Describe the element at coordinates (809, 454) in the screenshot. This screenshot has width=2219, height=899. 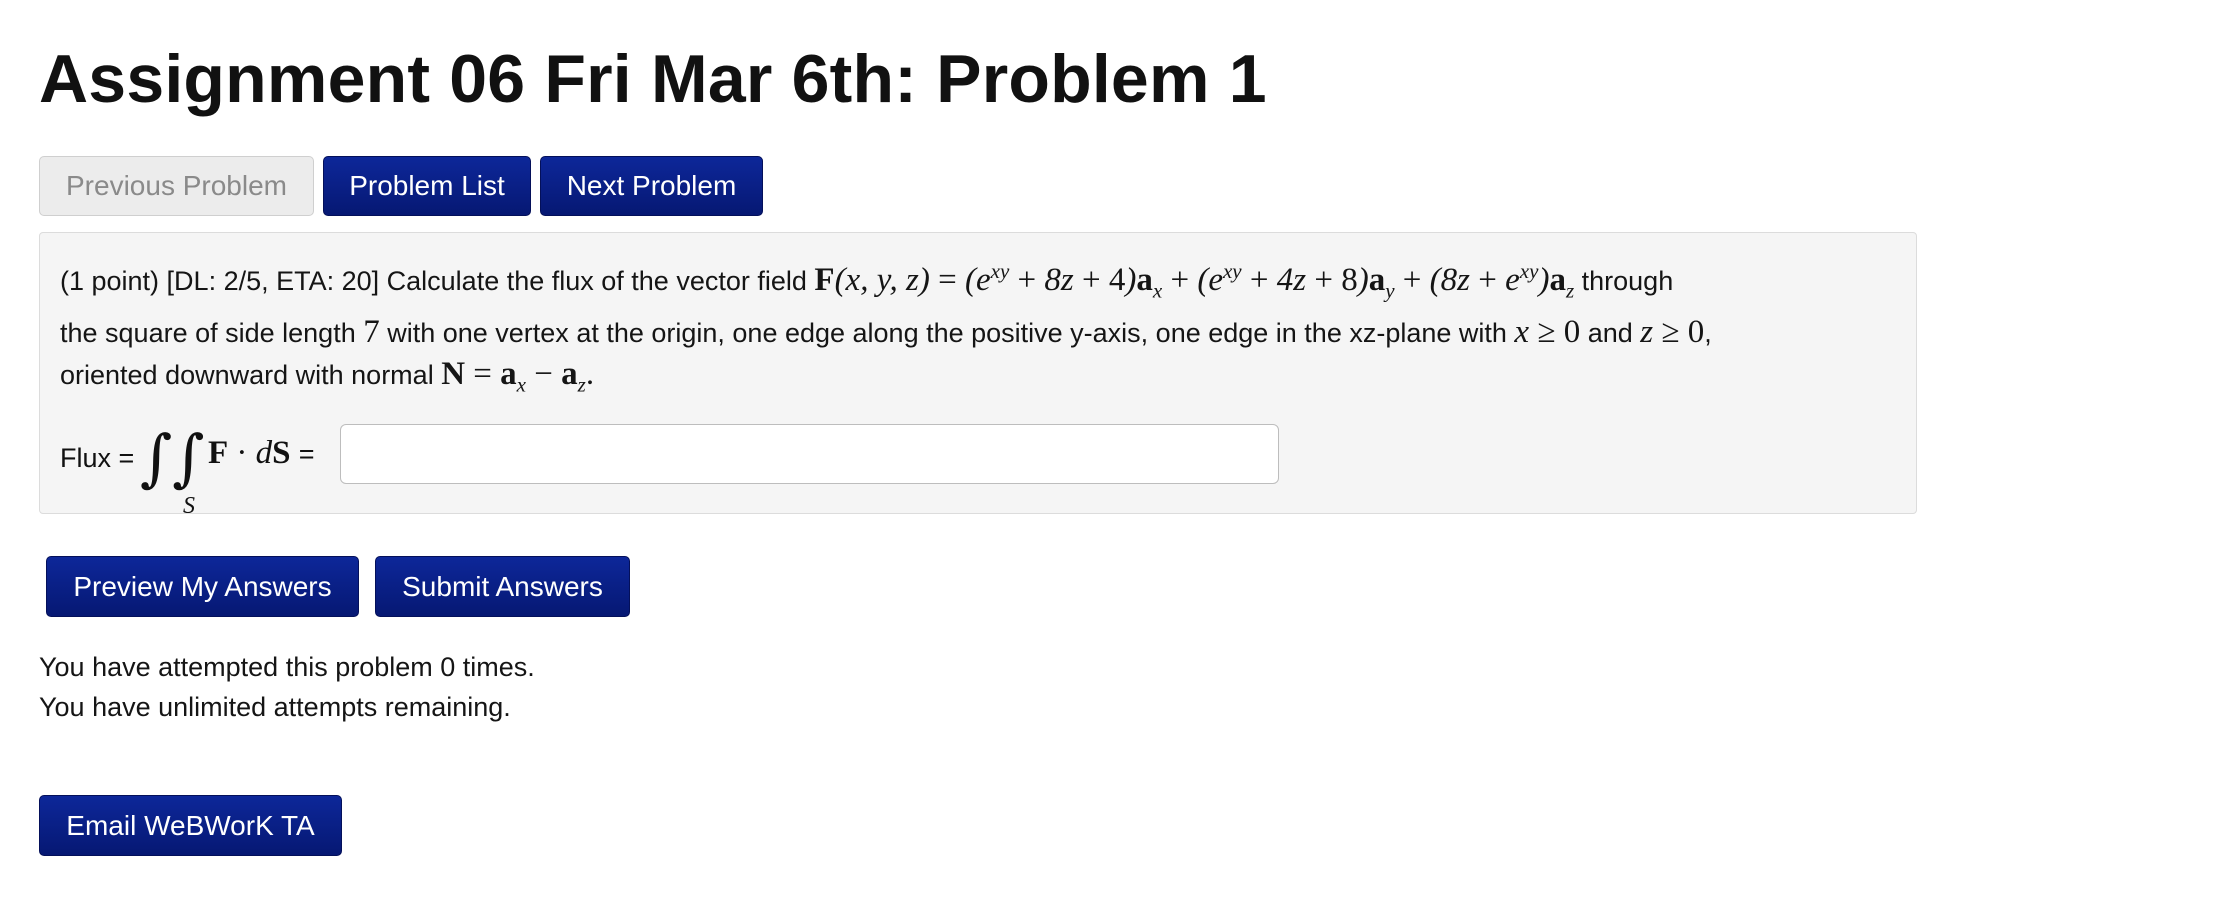
I see `flux-answer-input` at that location.